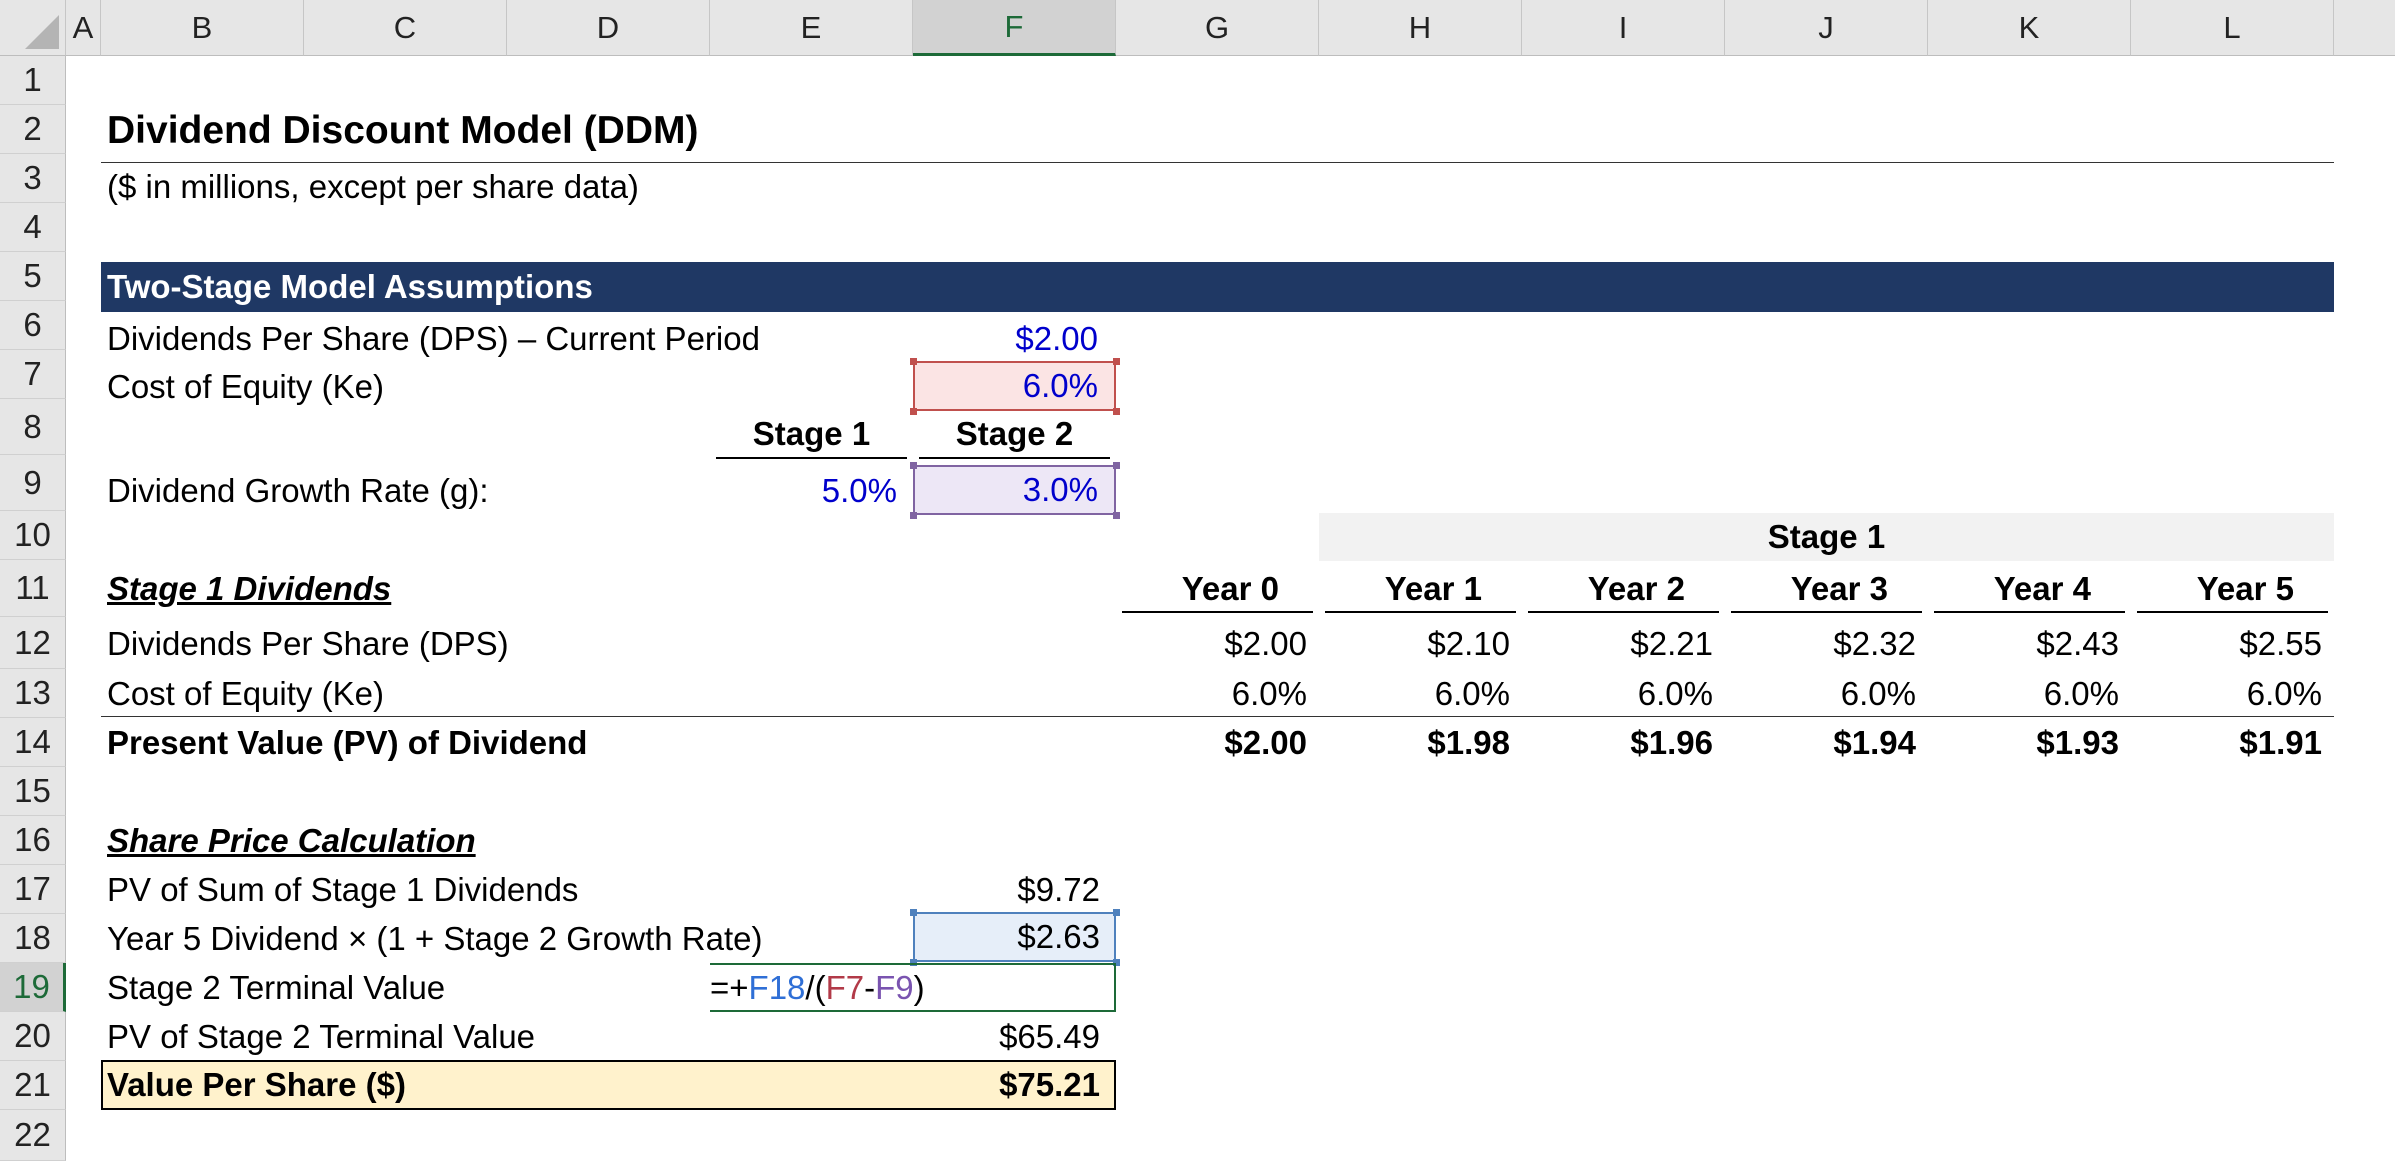 This screenshot has height=1161, width=2395. Describe the element at coordinates (202, 28) in the screenshot. I see `column-header-b: B` at that location.